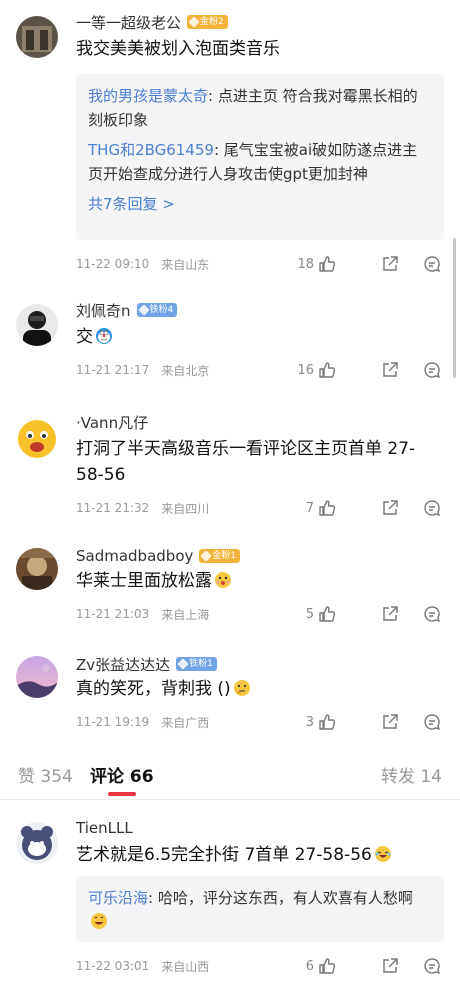 This screenshot has height=1000, width=460. I want to click on like-count: 18, so click(305, 264).